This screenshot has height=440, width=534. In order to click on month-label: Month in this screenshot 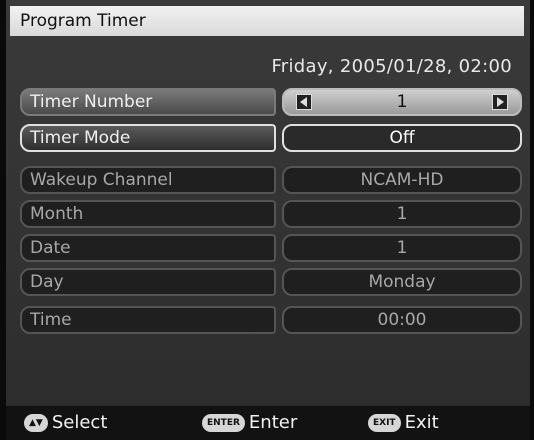, I will do `click(148, 214)`.